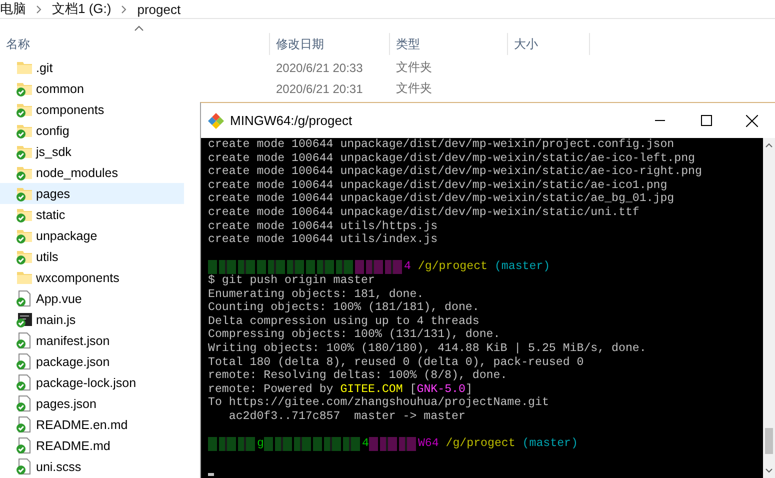 This screenshot has width=775, height=478. What do you see at coordinates (526, 44) in the screenshot?
I see `column-header: 大小` at bounding box center [526, 44].